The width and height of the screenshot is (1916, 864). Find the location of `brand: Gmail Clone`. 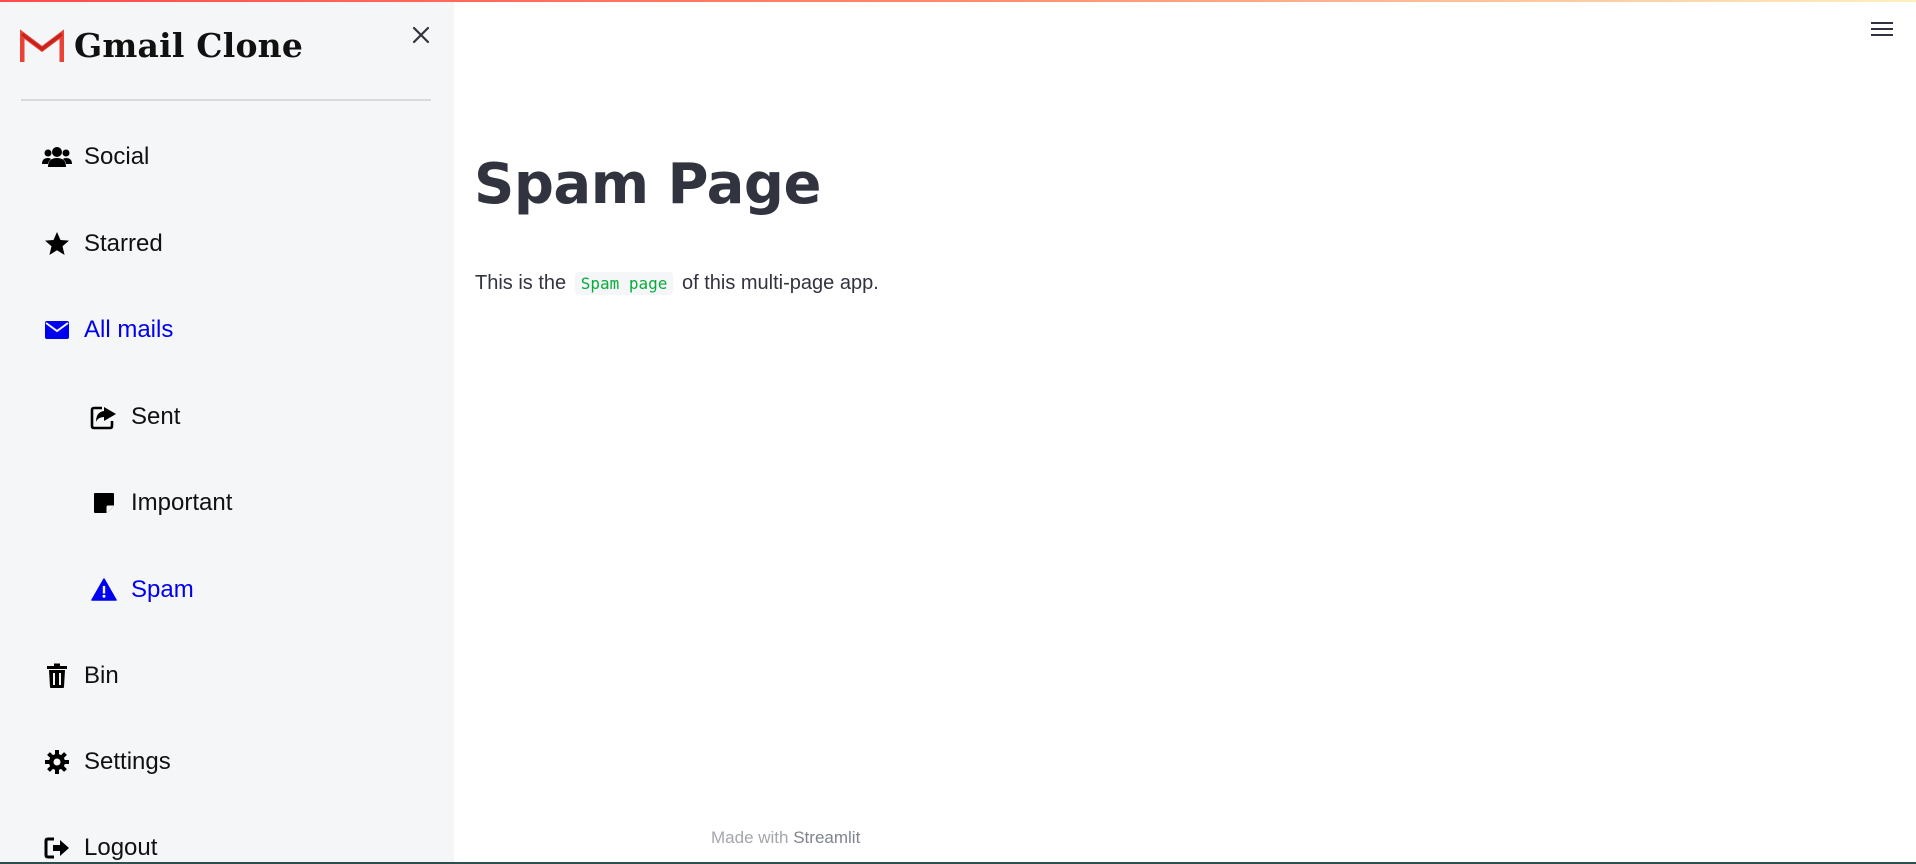

brand: Gmail Clone is located at coordinates (161, 45).